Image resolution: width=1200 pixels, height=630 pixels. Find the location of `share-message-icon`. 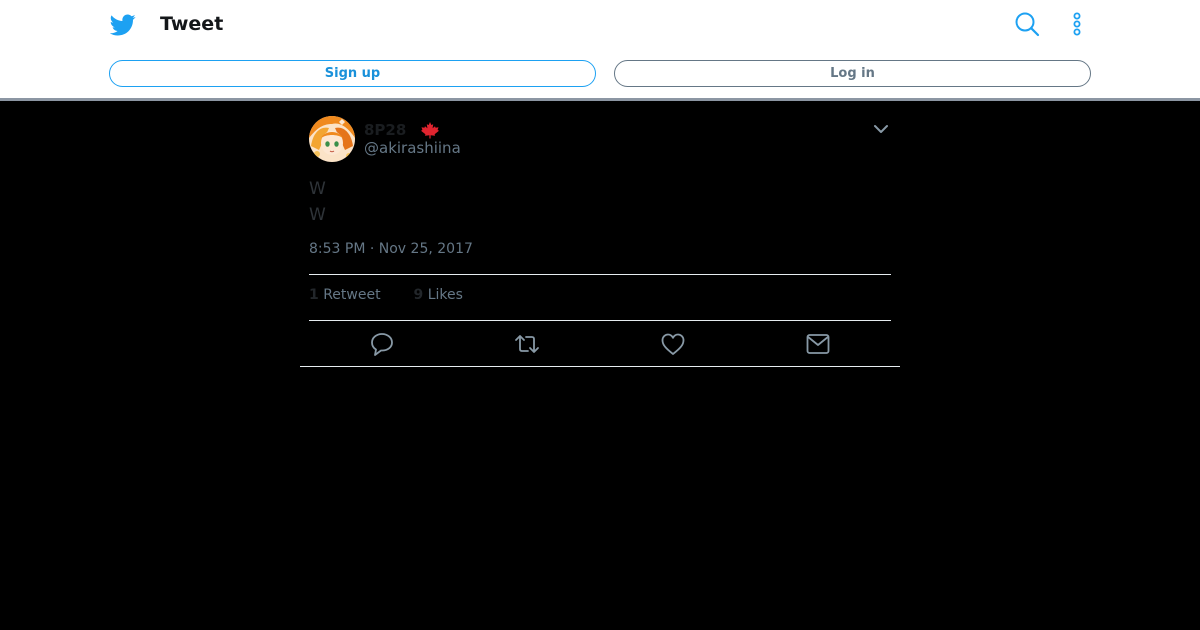

share-message-icon is located at coordinates (818, 344).